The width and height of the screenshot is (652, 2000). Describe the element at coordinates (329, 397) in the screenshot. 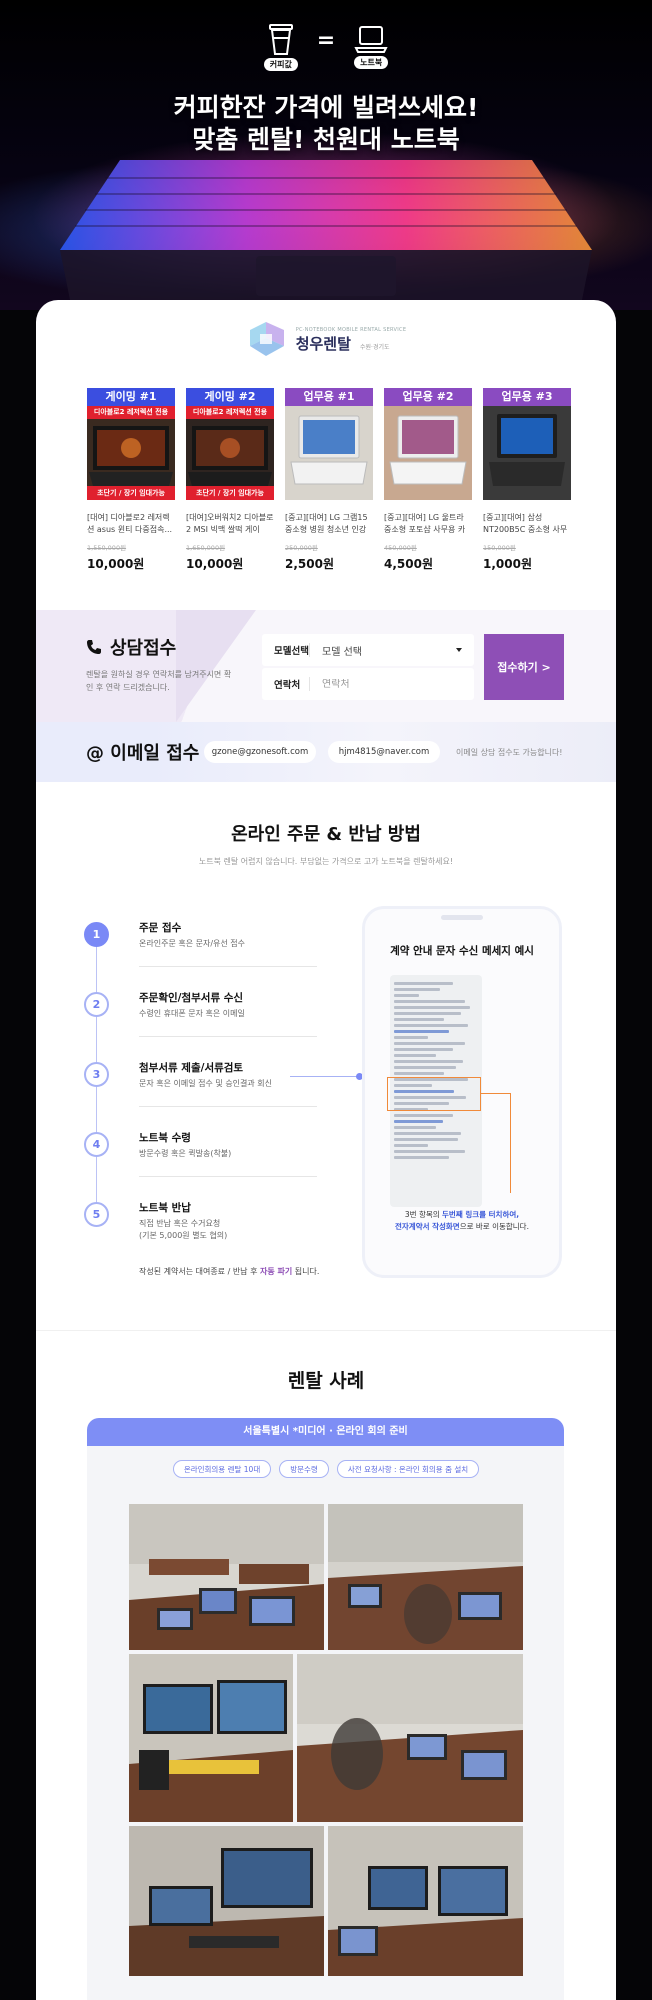

I see `product-badge: 업무용 #1` at that location.